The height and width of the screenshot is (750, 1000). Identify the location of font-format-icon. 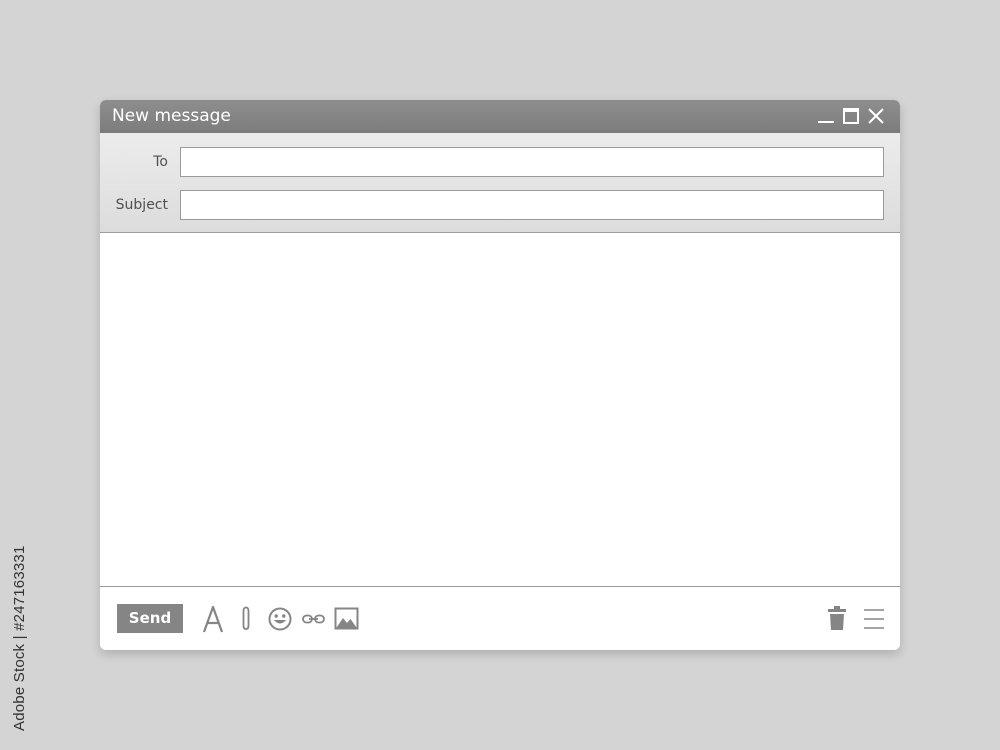
(213, 619).